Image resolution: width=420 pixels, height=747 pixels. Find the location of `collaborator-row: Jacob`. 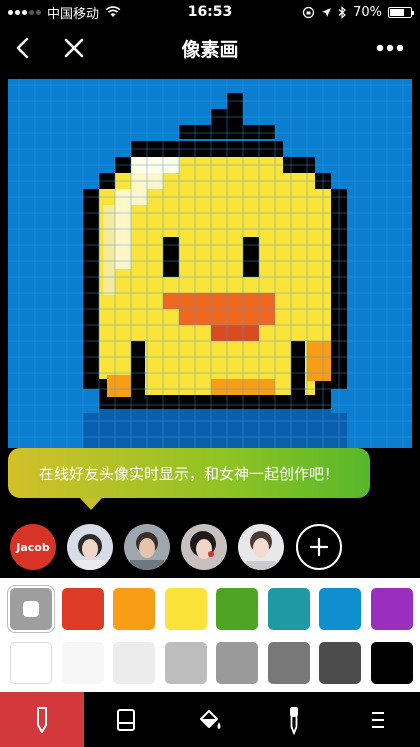

collaborator-row: Jacob is located at coordinates (210, 547).